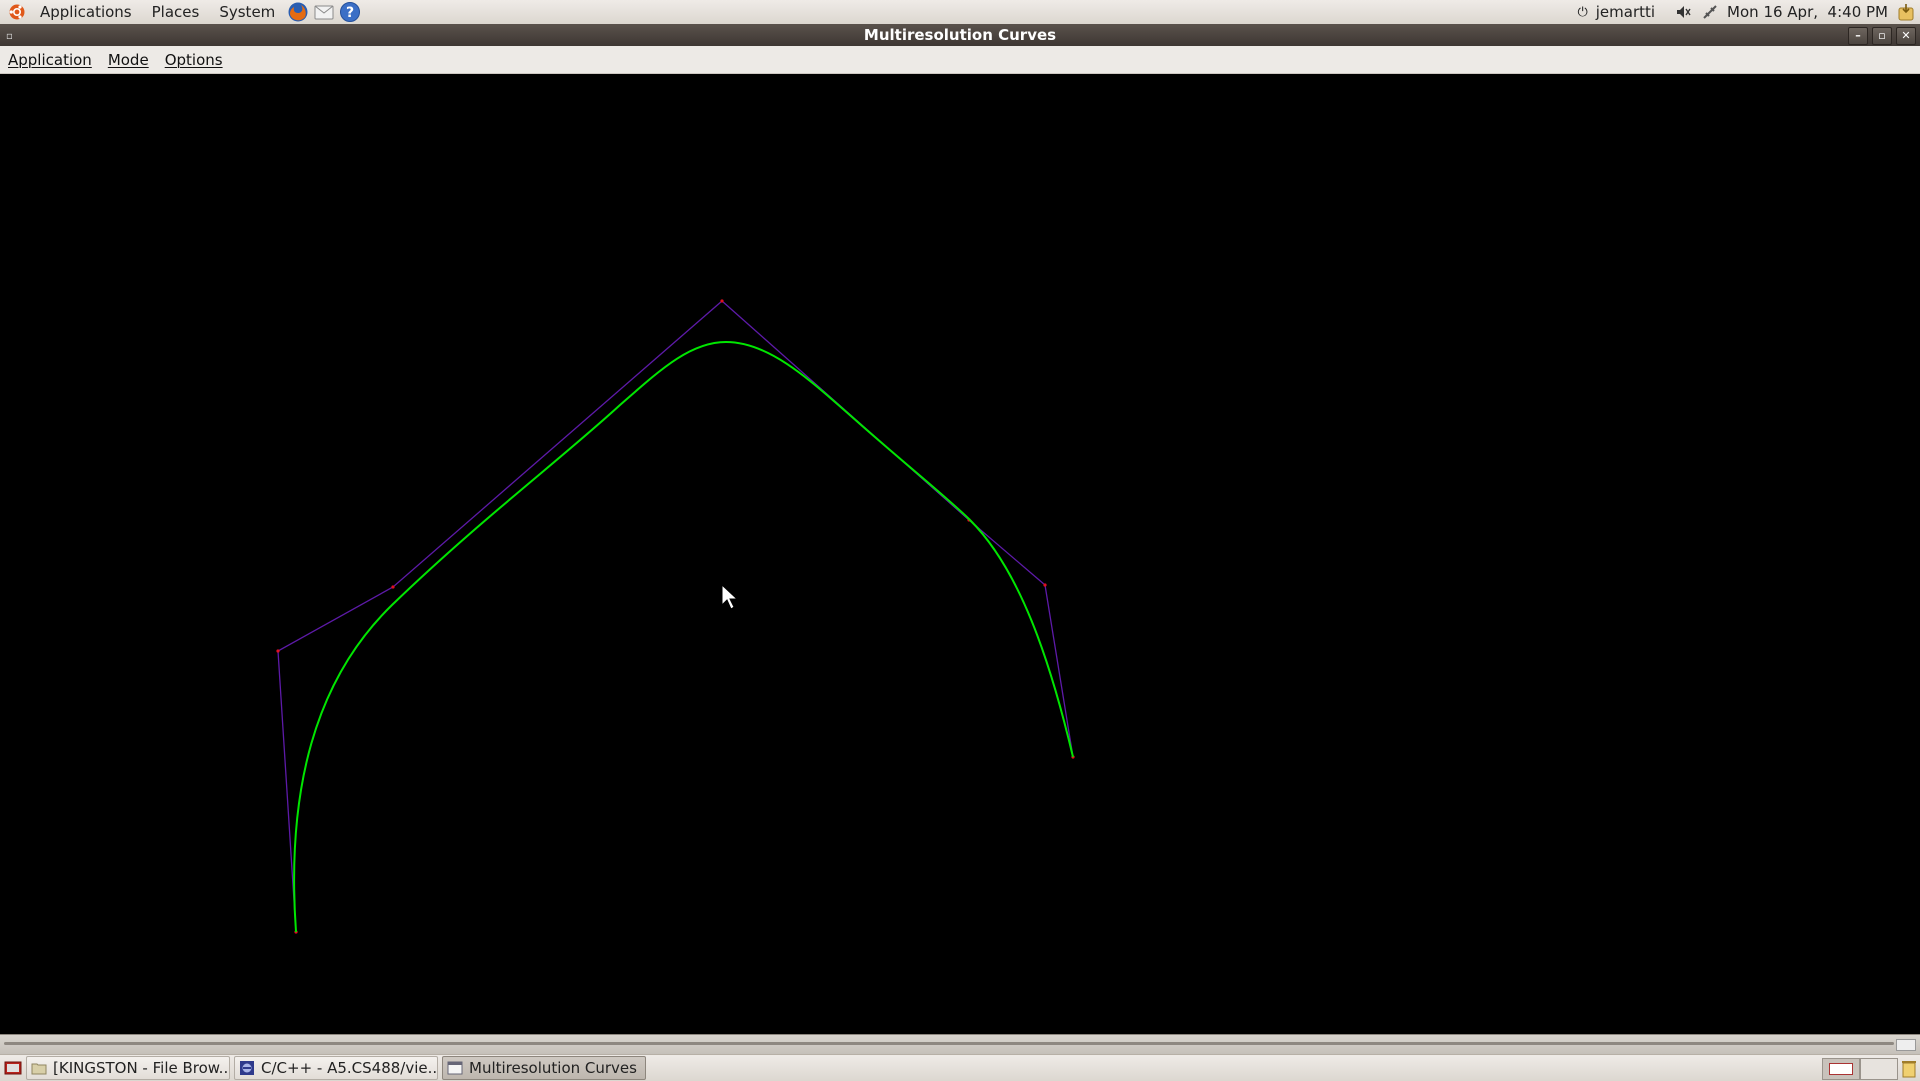  I want to click on maximize-button: ▫, so click(1882, 36).